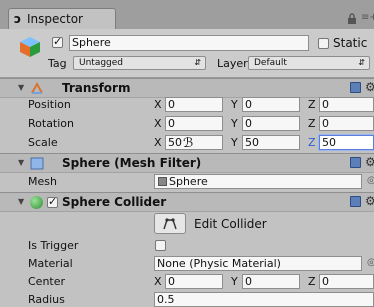 Image resolution: width=374 pixels, height=307 pixels. What do you see at coordinates (47, 281) in the screenshot?
I see `center-label: Center` at bounding box center [47, 281].